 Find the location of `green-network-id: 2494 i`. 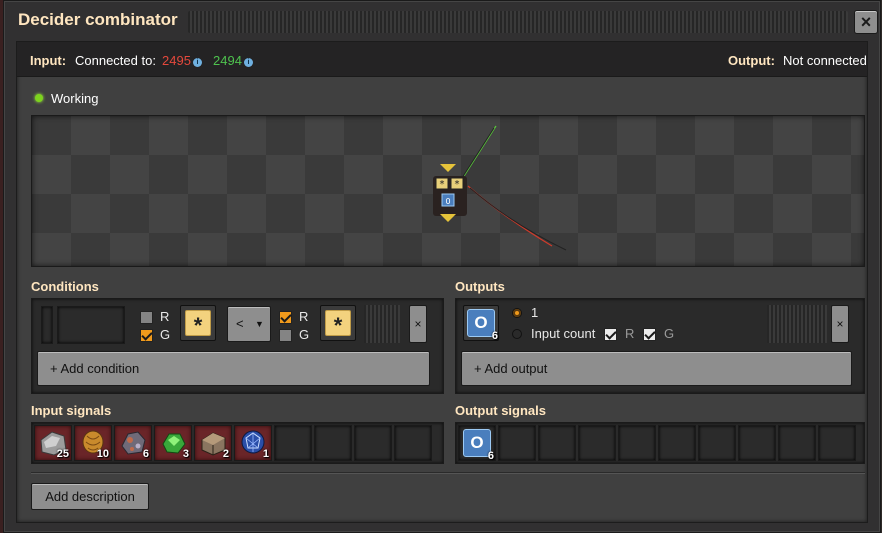

green-network-id: 2494 i is located at coordinates (233, 60).